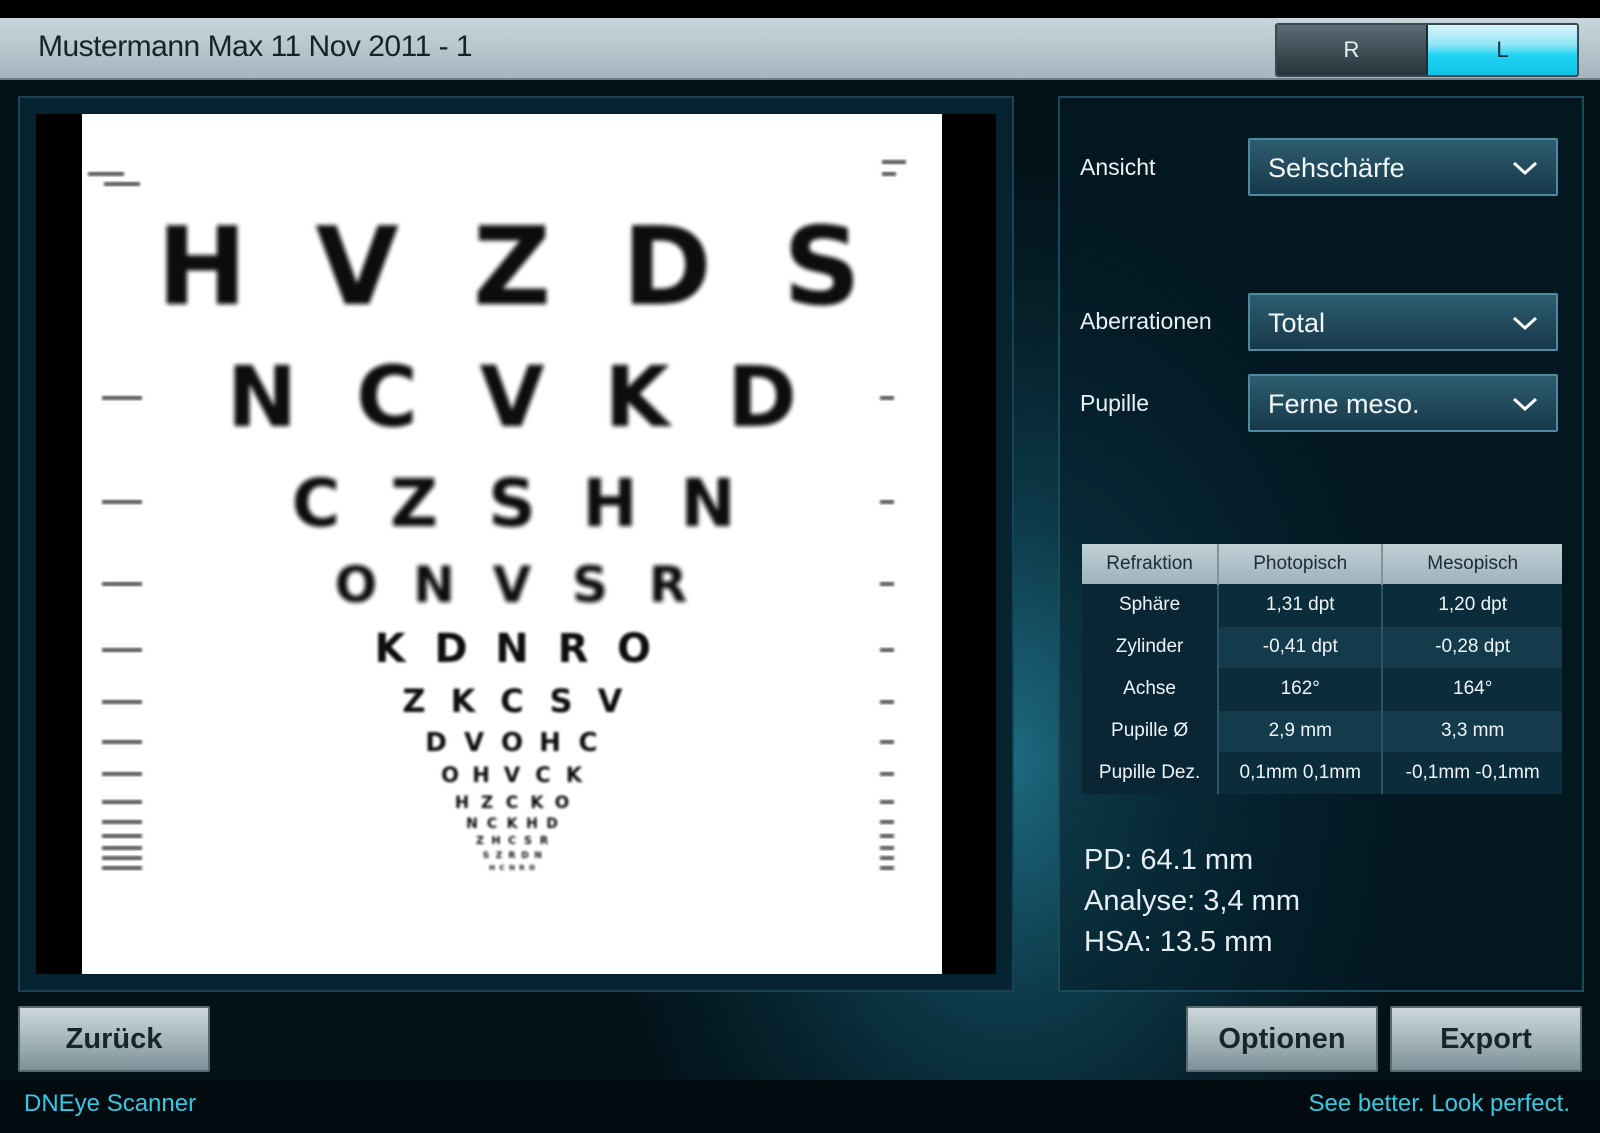 Image resolution: width=1600 pixels, height=1133 pixels. I want to click on refraction-header-row: Refraktion Photopisch Mesopisch, so click(1322, 564).